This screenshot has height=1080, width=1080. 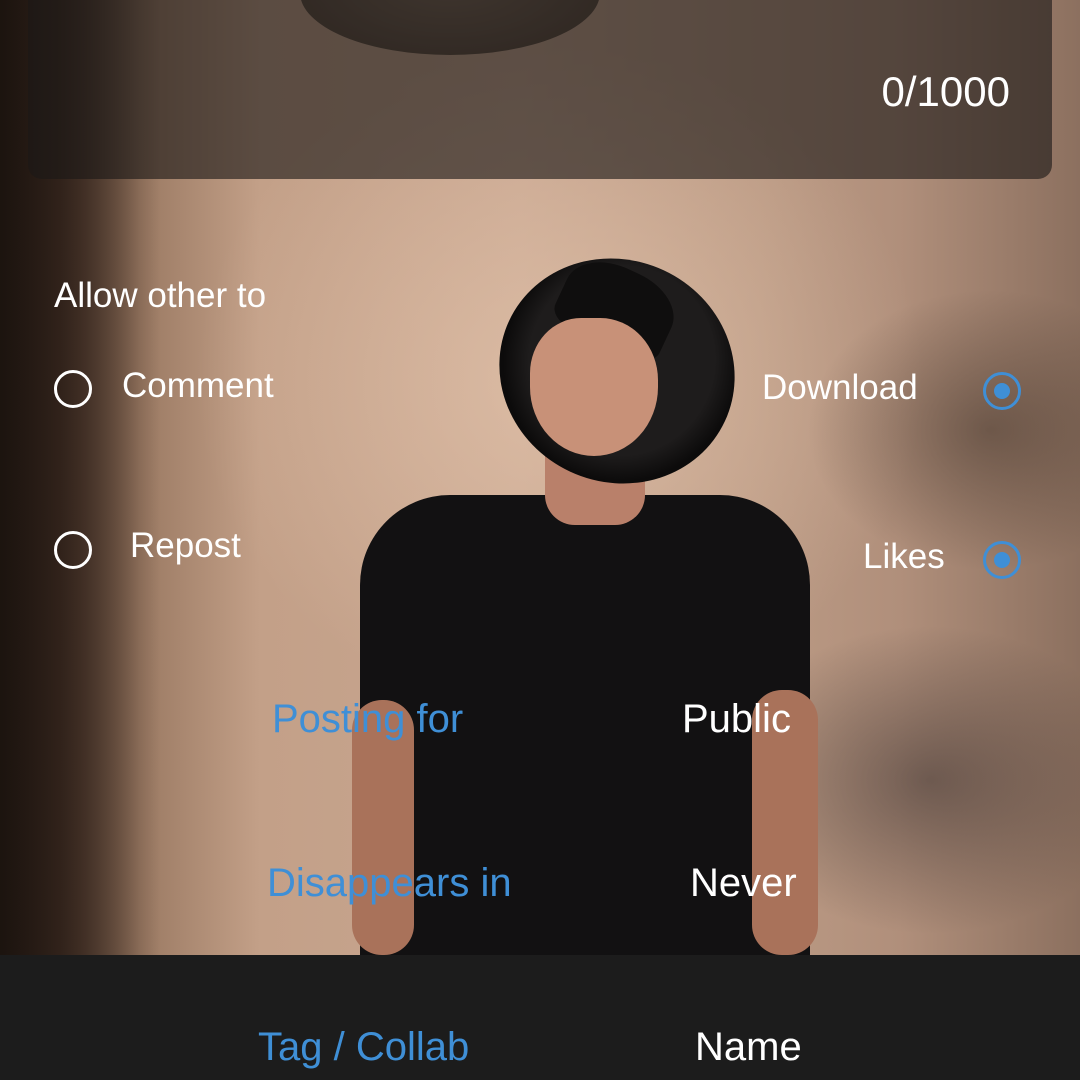 What do you see at coordinates (73, 389) in the screenshot?
I see `comment-radio` at bounding box center [73, 389].